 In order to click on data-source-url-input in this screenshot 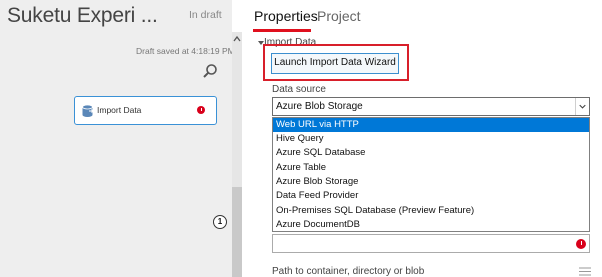, I will do `click(431, 243)`.